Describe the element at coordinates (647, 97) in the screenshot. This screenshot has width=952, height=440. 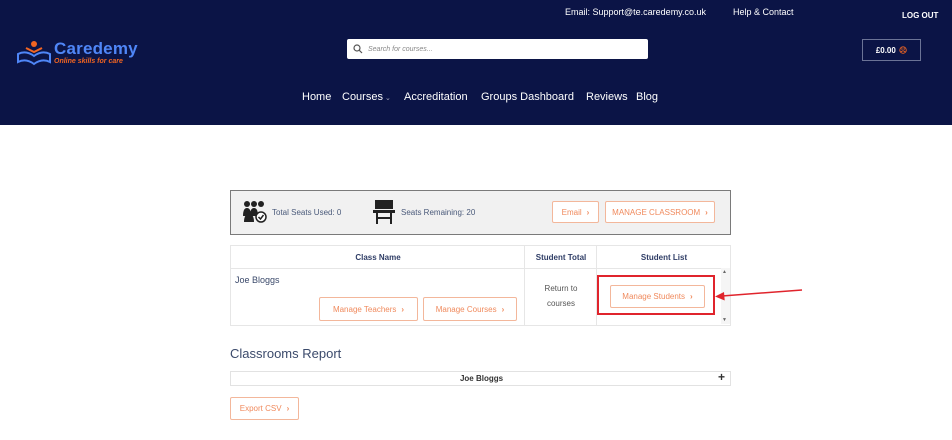
I see `nav-item-blog: Blog` at that location.